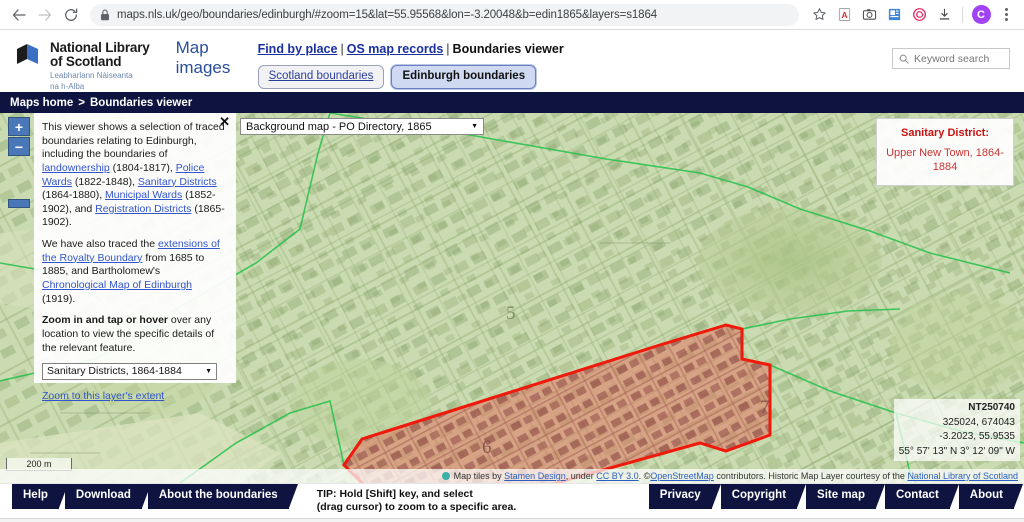  What do you see at coordinates (76, 168) in the screenshot?
I see `link-landownership: landownership` at bounding box center [76, 168].